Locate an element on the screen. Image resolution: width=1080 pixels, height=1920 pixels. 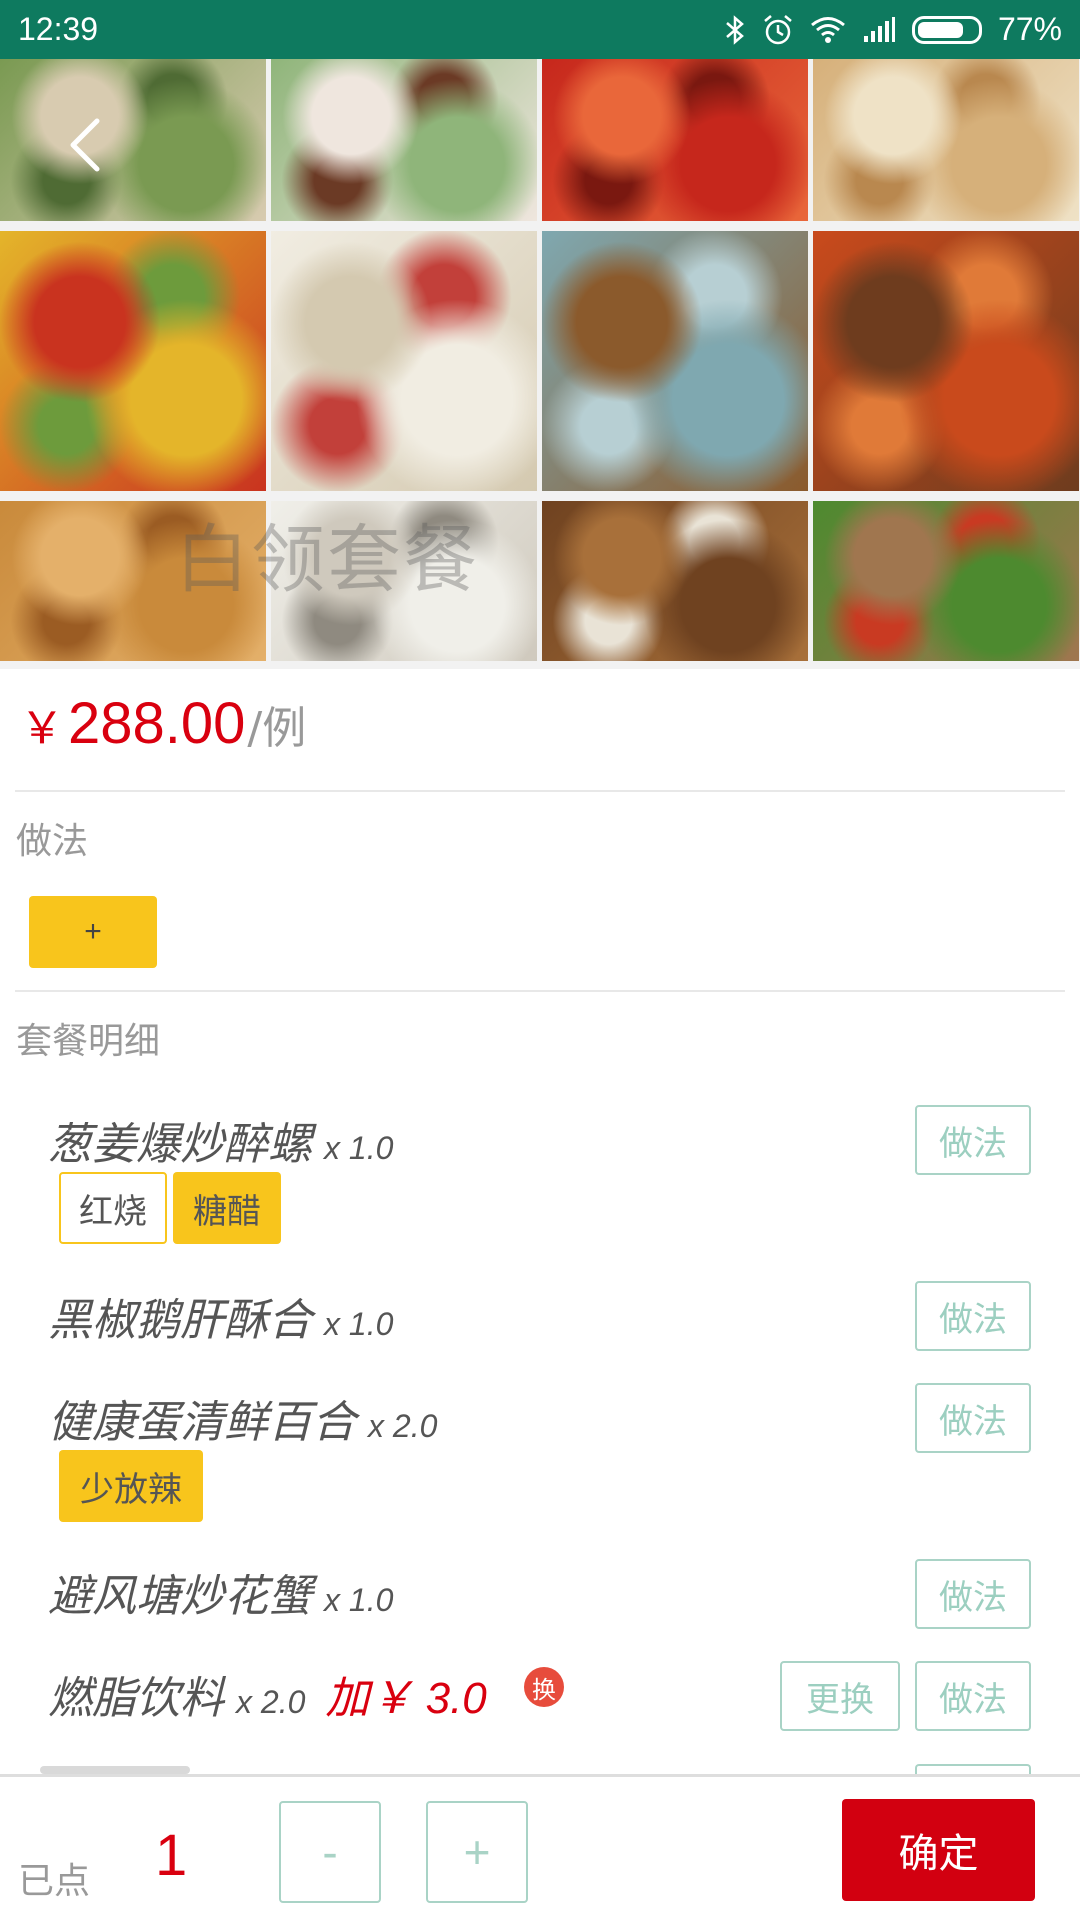
replace-button: 更换 is located at coordinates (840, 1696).